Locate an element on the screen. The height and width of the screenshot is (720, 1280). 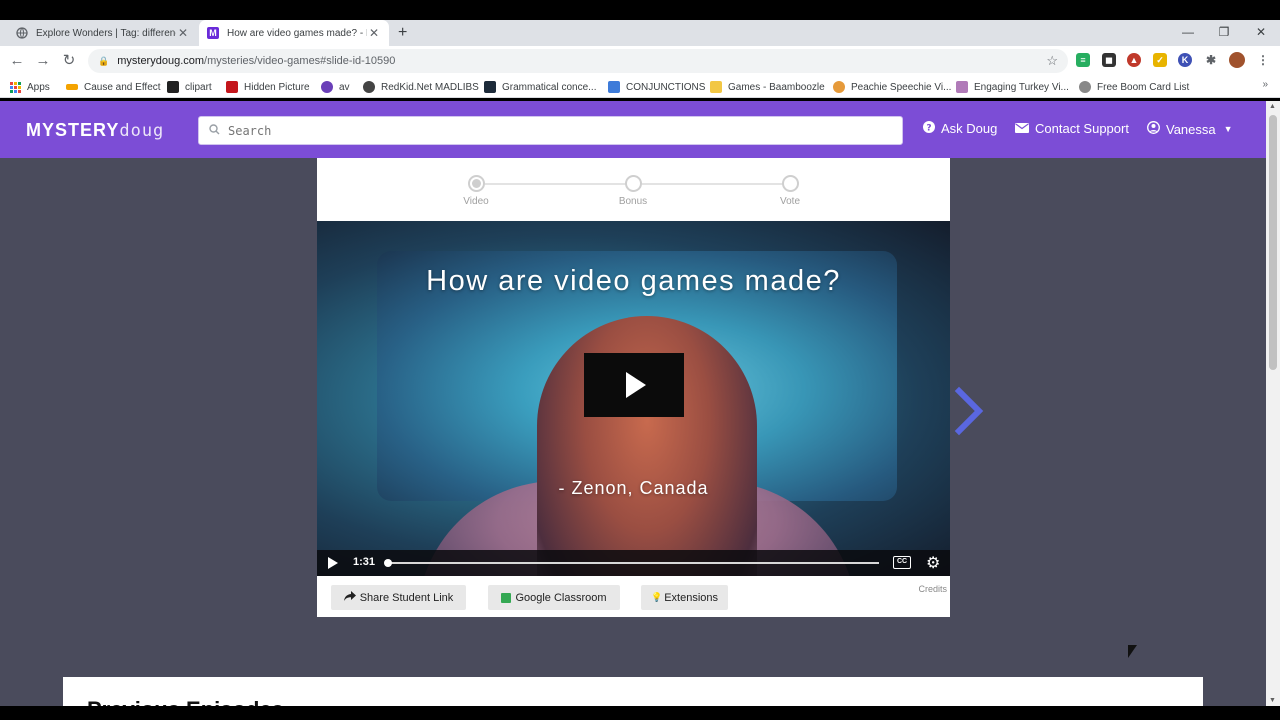
big-play-button is located at coordinates (634, 385).